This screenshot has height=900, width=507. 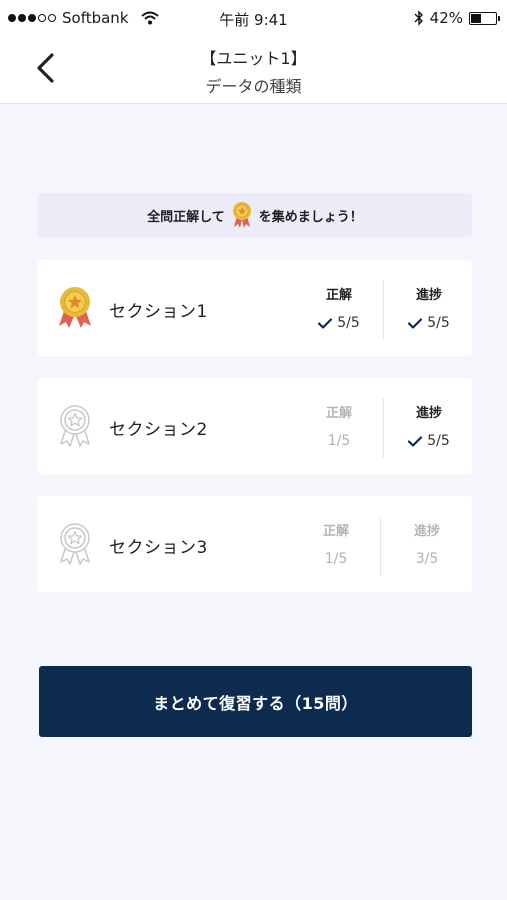 I want to click on banner-text-after: を集めましょう！, so click(x=310, y=217).